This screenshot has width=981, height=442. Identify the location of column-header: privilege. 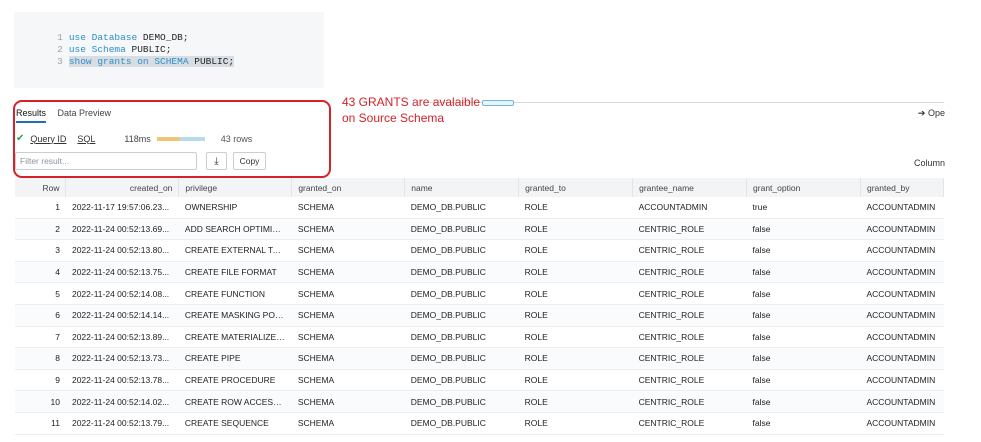
(235, 187).